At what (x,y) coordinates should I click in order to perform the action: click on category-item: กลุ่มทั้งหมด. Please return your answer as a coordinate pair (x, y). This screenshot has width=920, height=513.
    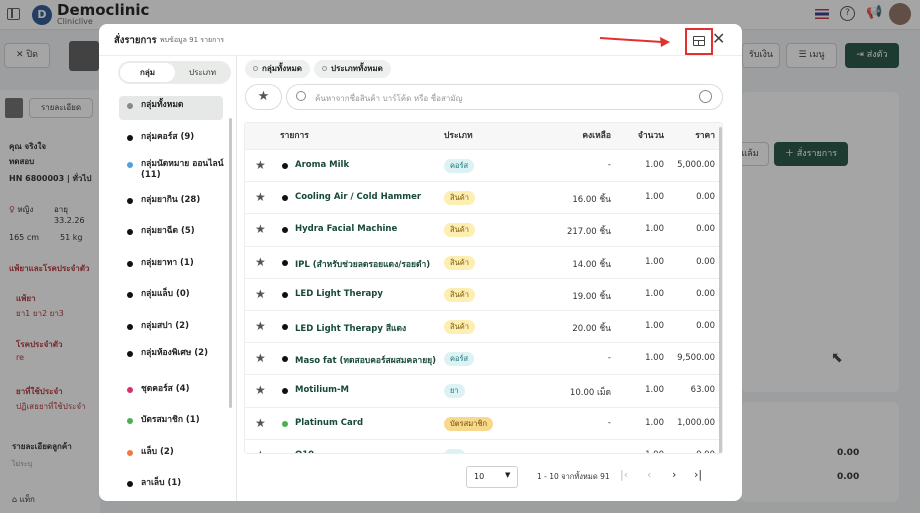
    Looking at the image, I should click on (174, 112).